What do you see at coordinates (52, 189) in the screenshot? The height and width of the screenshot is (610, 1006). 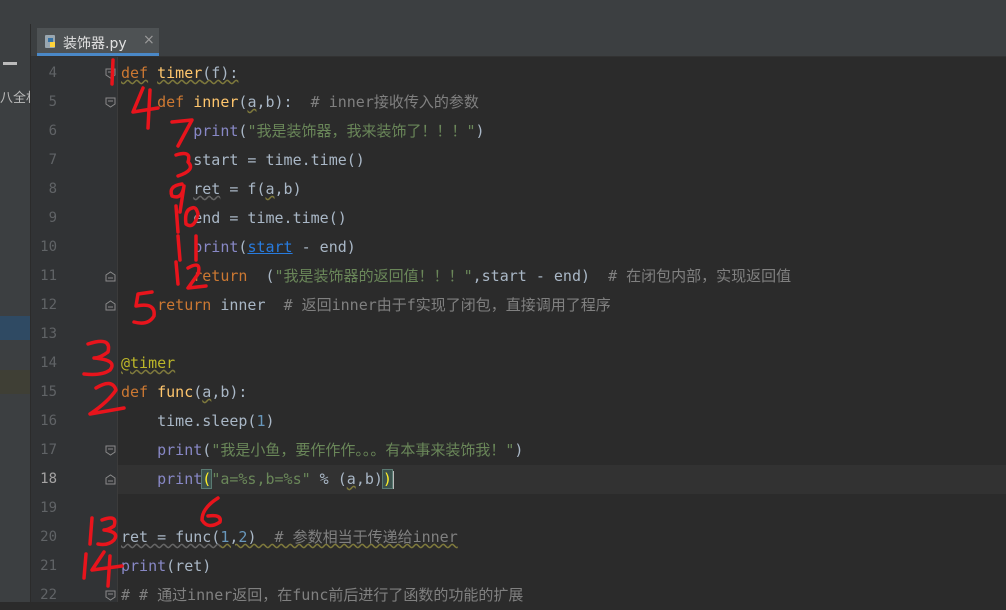 I see `line-number: 8` at bounding box center [52, 189].